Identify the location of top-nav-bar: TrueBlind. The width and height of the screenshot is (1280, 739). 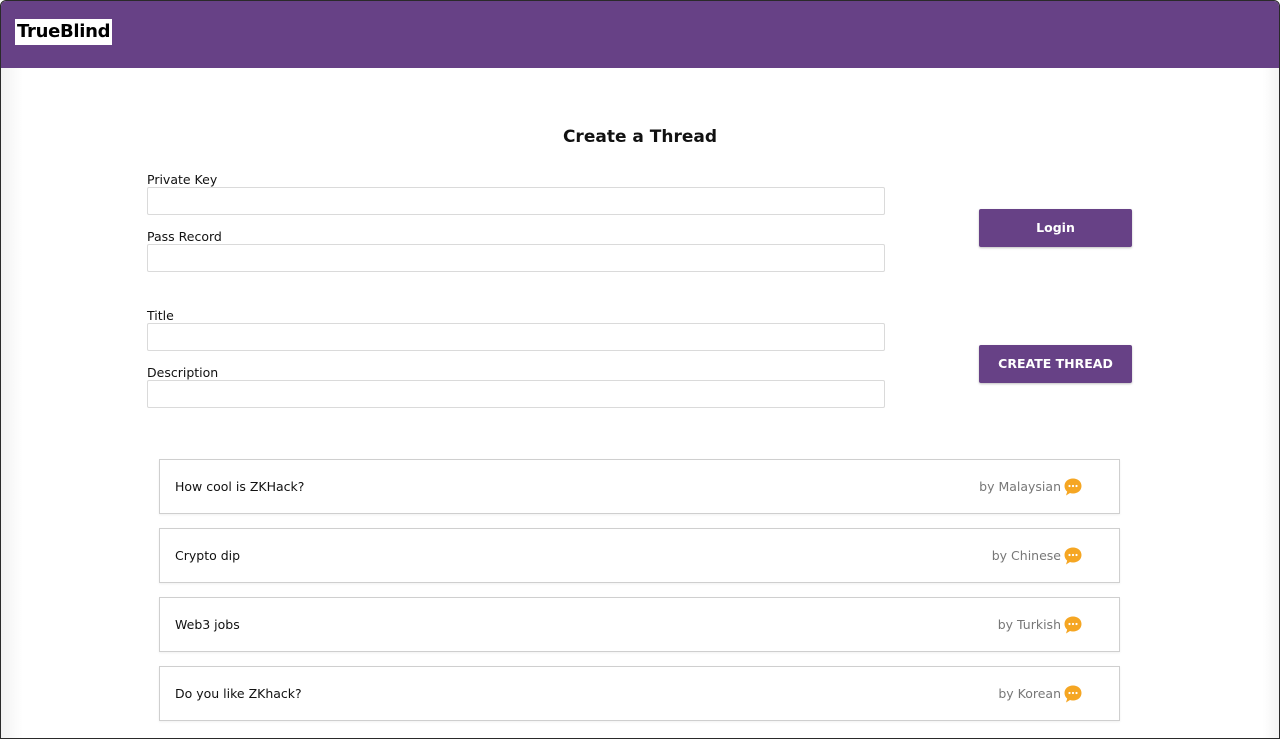
(640, 34).